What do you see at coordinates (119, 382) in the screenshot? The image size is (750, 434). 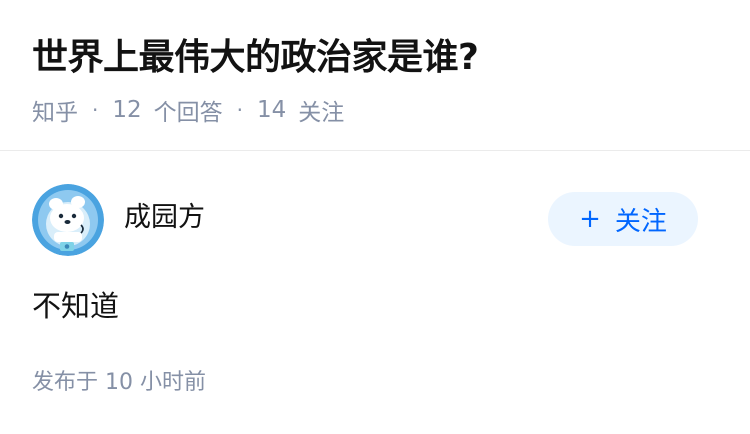 I see `answer-timestamp: 发布于 10 小时前` at bounding box center [119, 382].